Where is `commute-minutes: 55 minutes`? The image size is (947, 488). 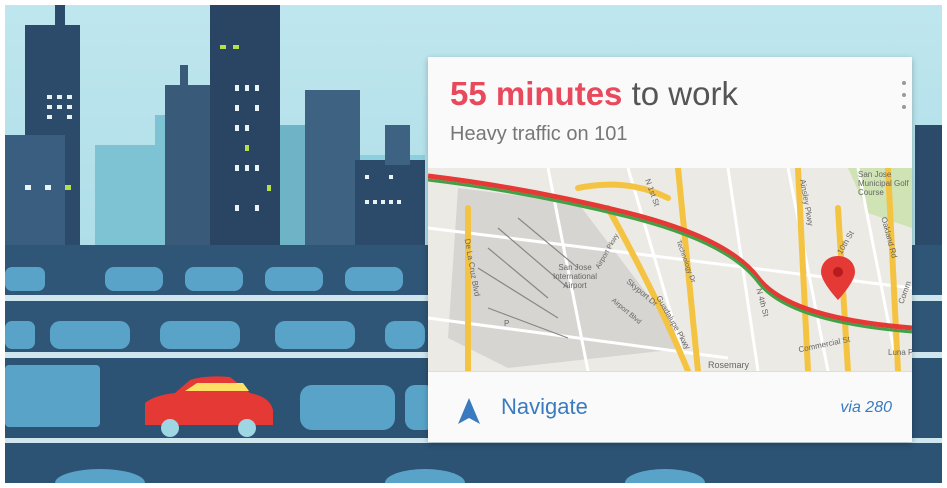 commute-minutes: 55 minutes is located at coordinates (536, 93).